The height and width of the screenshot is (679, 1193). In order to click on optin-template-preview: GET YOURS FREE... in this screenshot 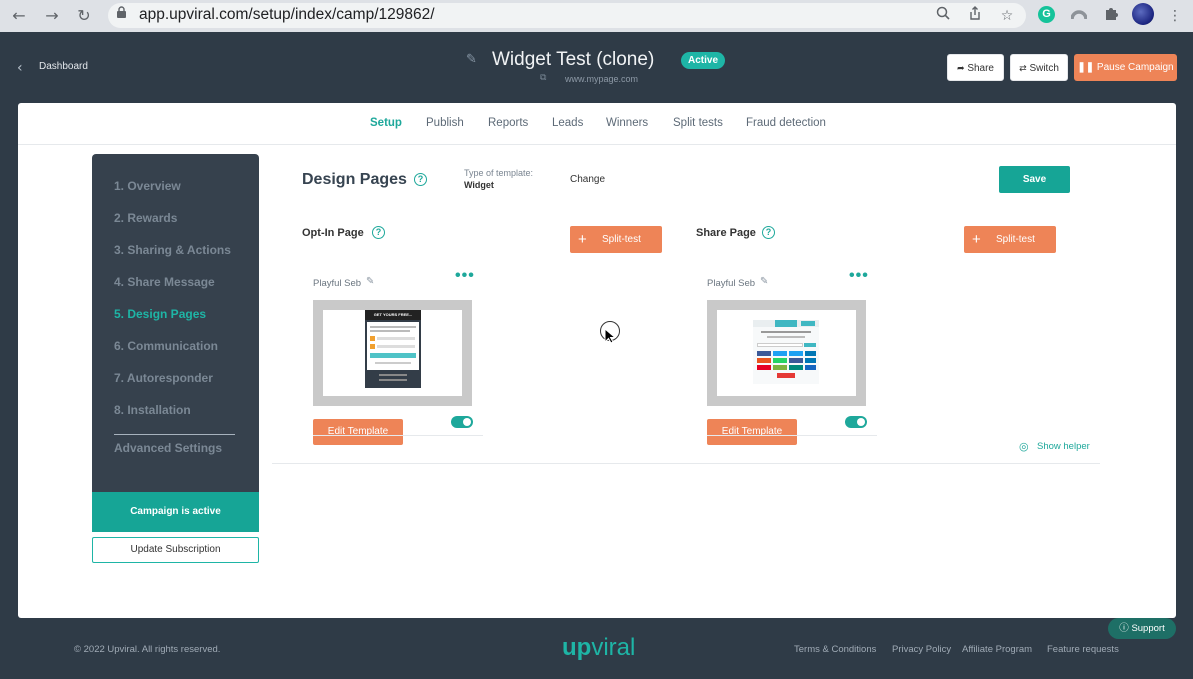, I will do `click(392, 353)`.